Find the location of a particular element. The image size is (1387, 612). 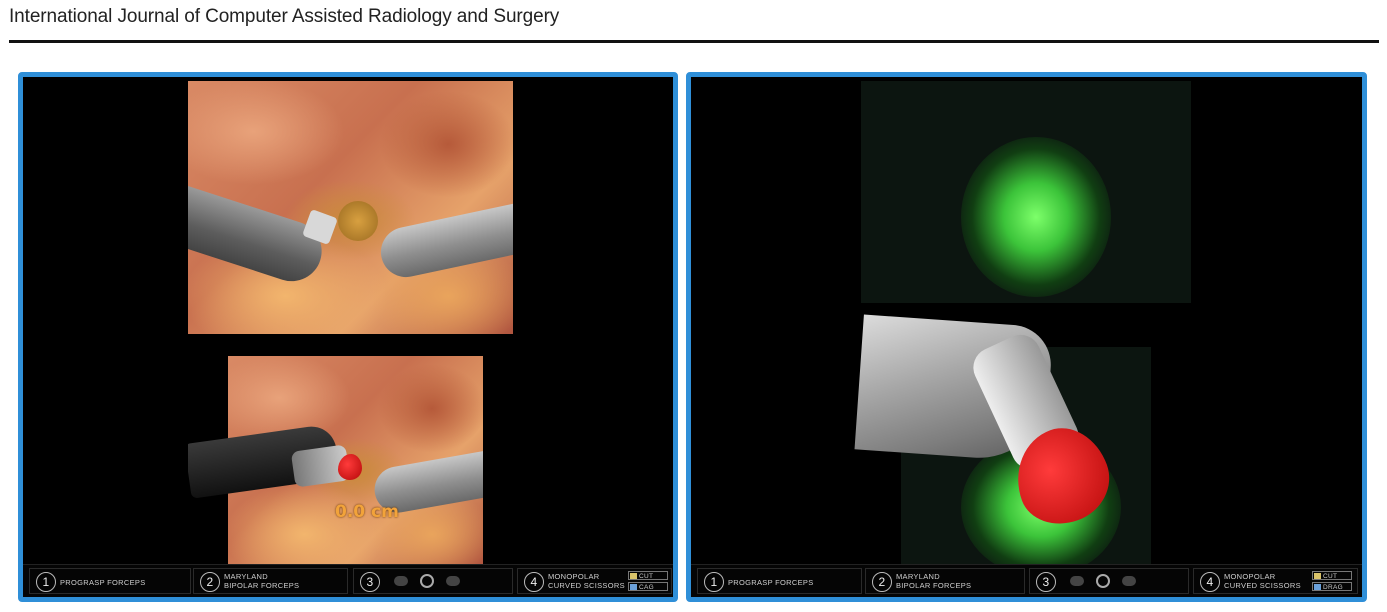

endoscopic-image-top is located at coordinates (350, 207).